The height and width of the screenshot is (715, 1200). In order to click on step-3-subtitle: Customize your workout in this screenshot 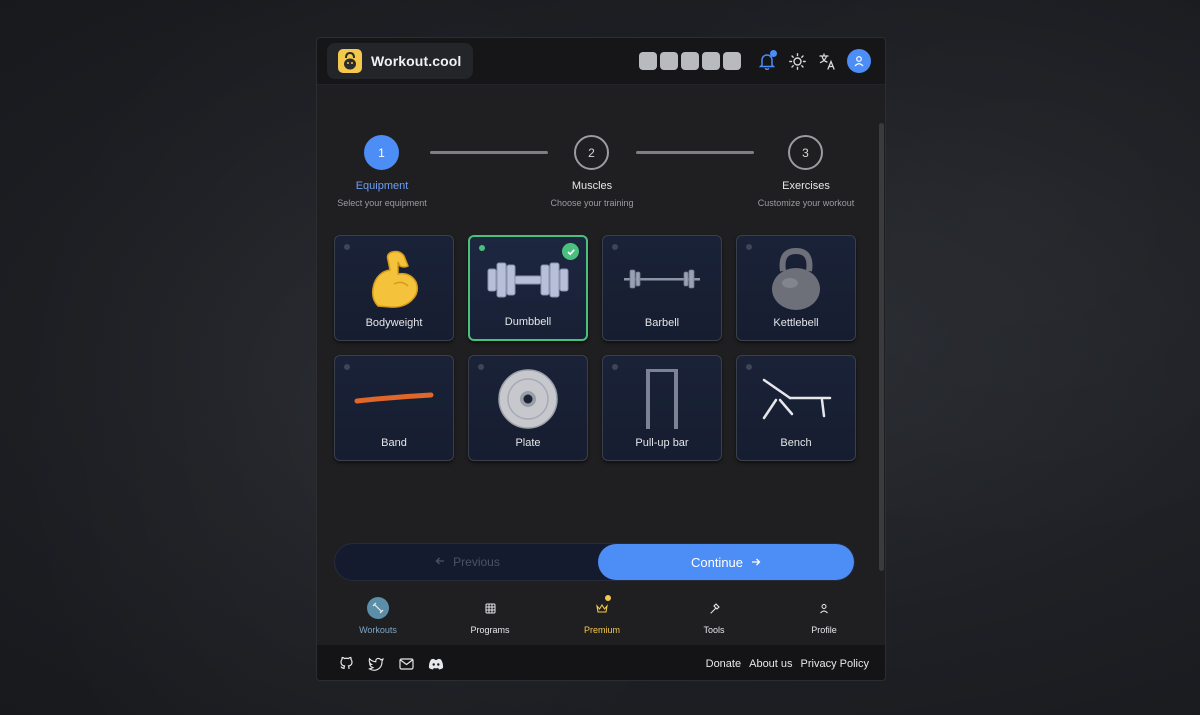, I will do `click(806, 203)`.